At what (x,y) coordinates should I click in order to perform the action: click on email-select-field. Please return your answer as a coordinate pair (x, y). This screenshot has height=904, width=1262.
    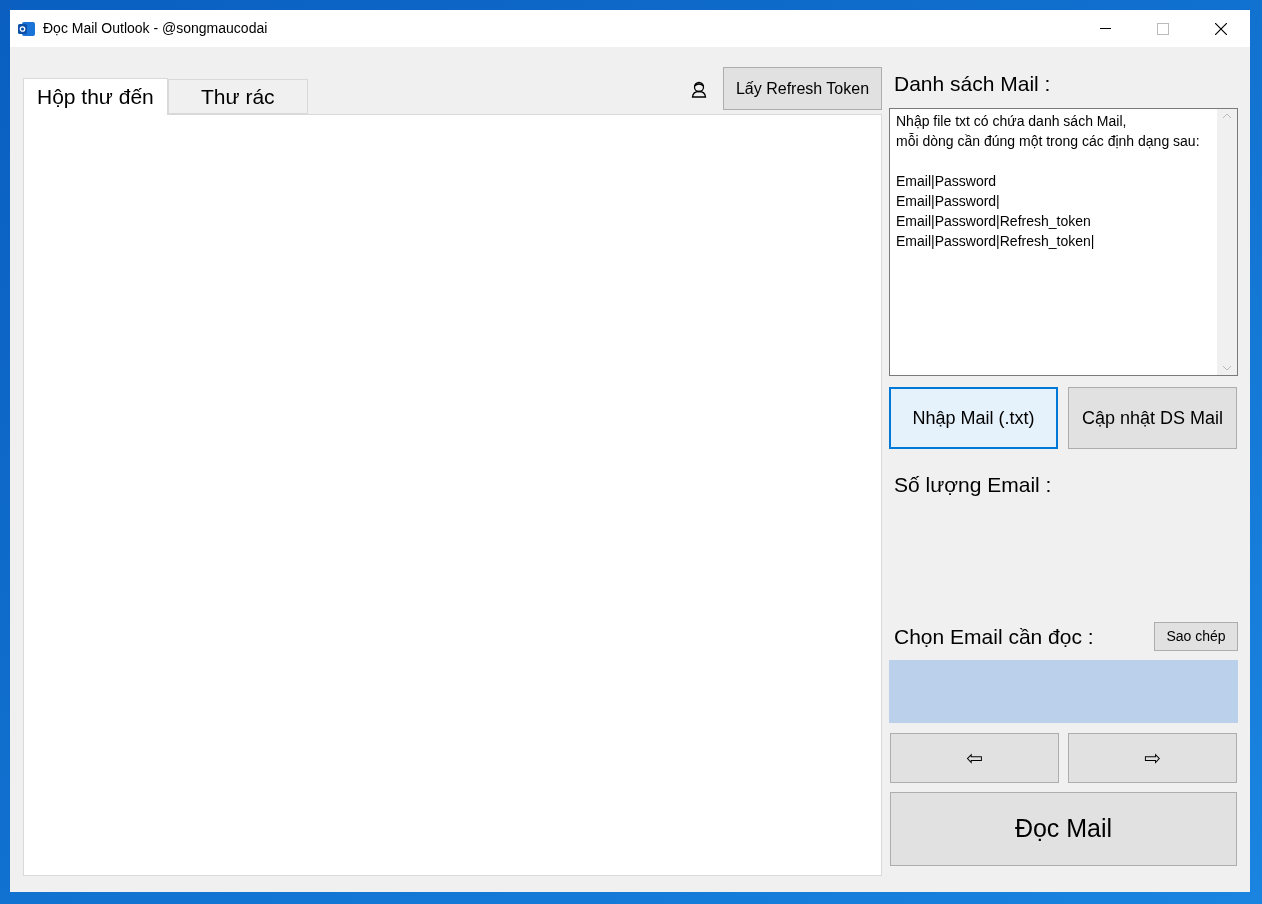
    Looking at the image, I should click on (1063, 691).